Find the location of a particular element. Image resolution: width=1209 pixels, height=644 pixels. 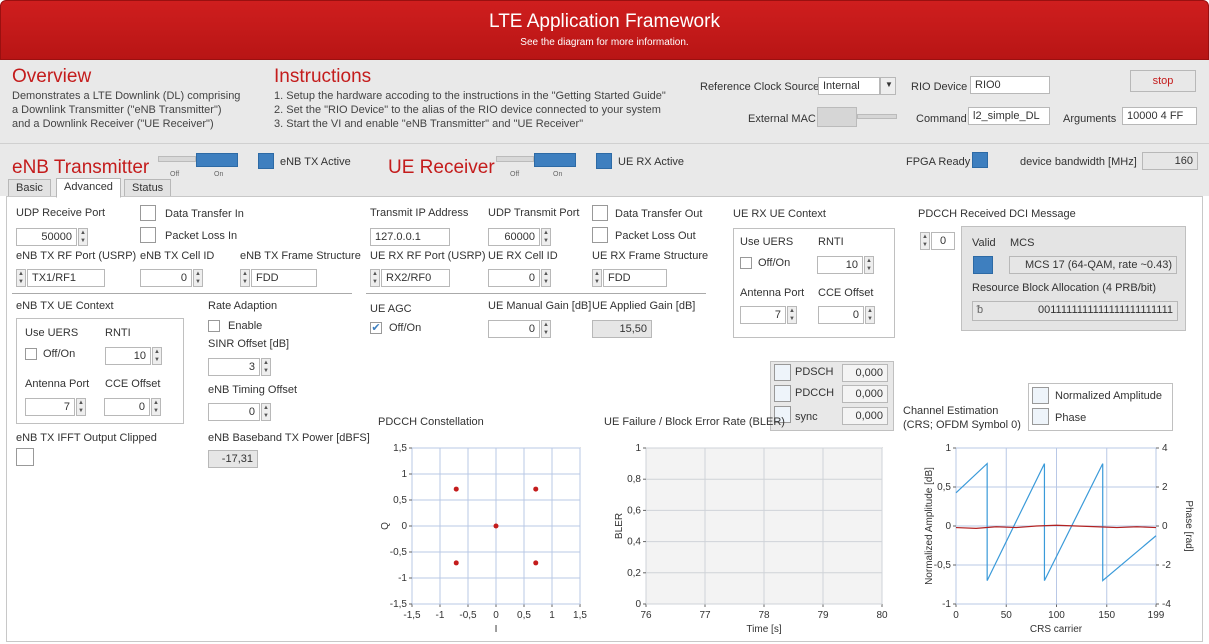

ue-uers-checkbox is located at coordinates (746, 263).